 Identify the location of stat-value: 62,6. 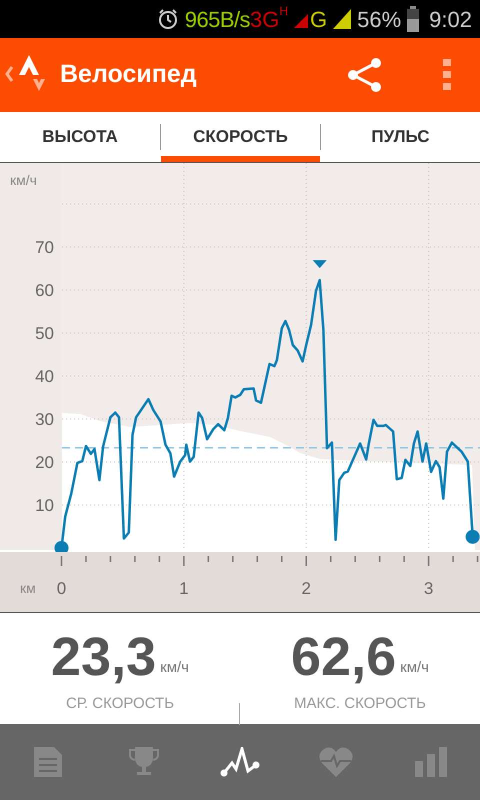
(343, 657).